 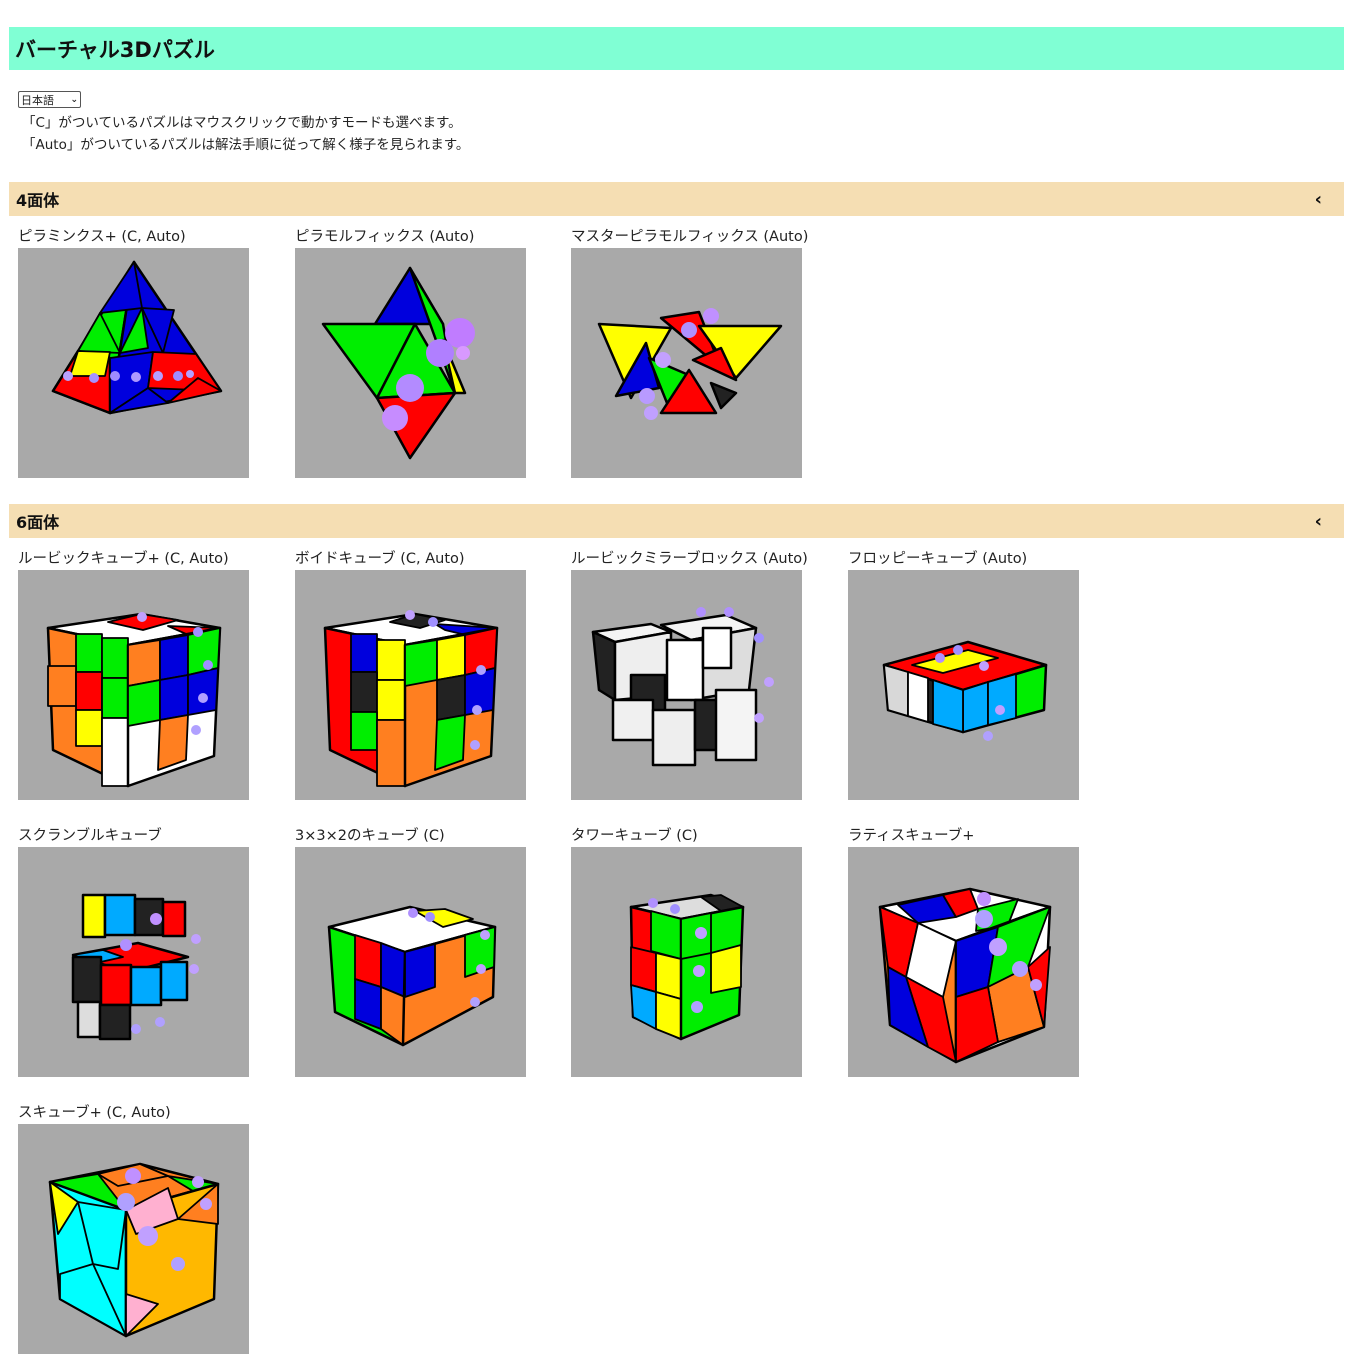 What do you see at coordinates (90, 836) in the screenshot?
I see `puzzle-label: スクランブルキューブ` at bounding box center [90, 836].